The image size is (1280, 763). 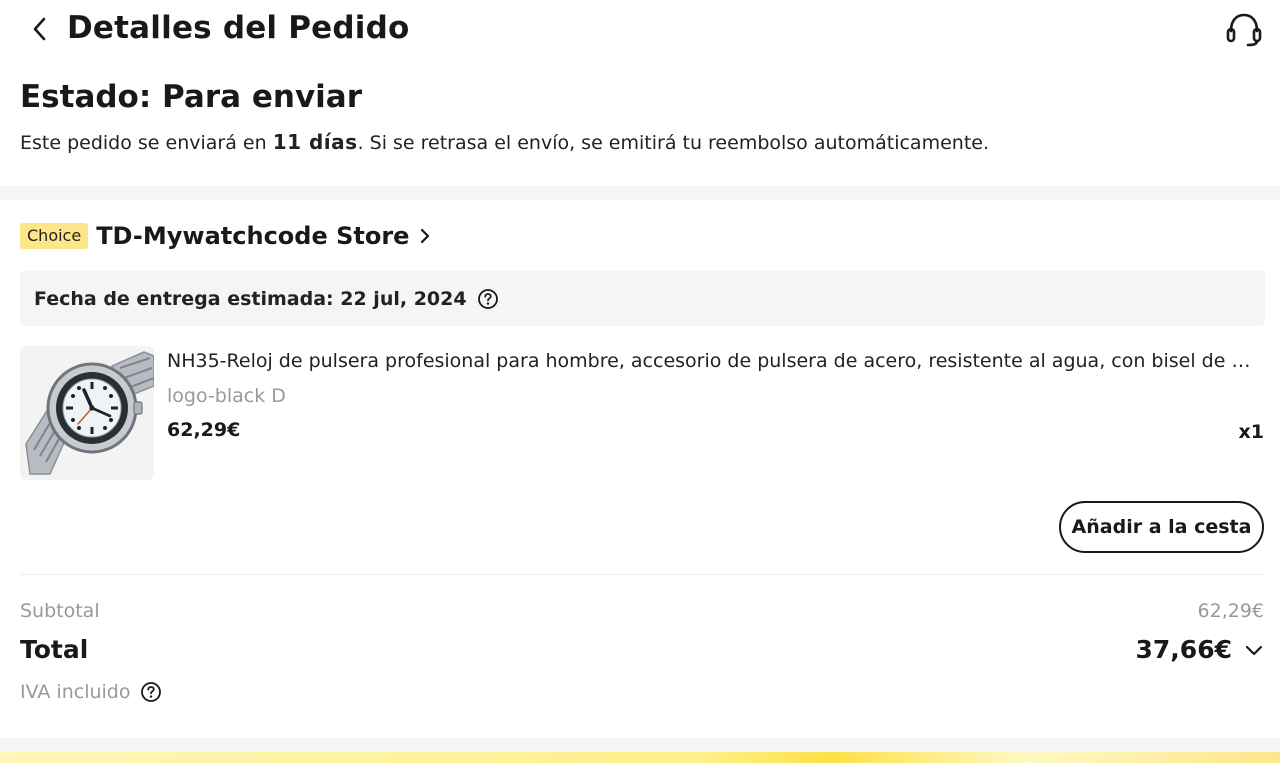 I want to click on tax-included-label: IVA incluido, so click(x=75, y=692).